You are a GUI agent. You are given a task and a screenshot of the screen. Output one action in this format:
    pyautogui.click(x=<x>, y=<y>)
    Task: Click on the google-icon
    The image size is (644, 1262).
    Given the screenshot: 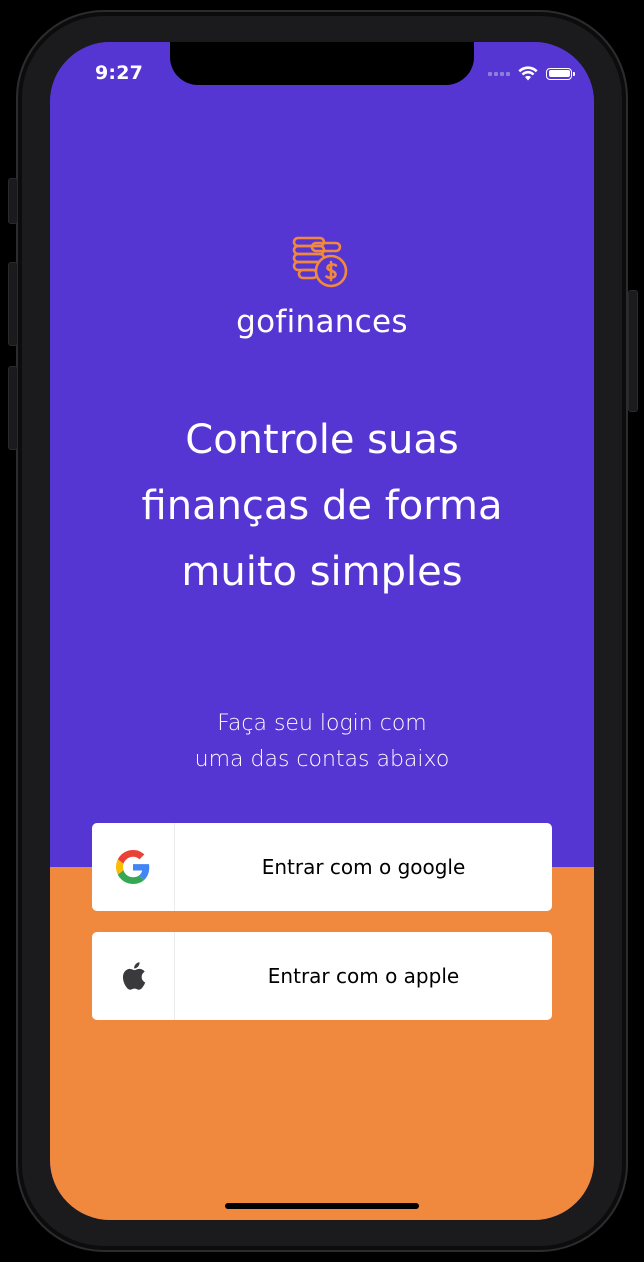 What is the action you would take?
    pyautogui.click(x=133, y=867)
    